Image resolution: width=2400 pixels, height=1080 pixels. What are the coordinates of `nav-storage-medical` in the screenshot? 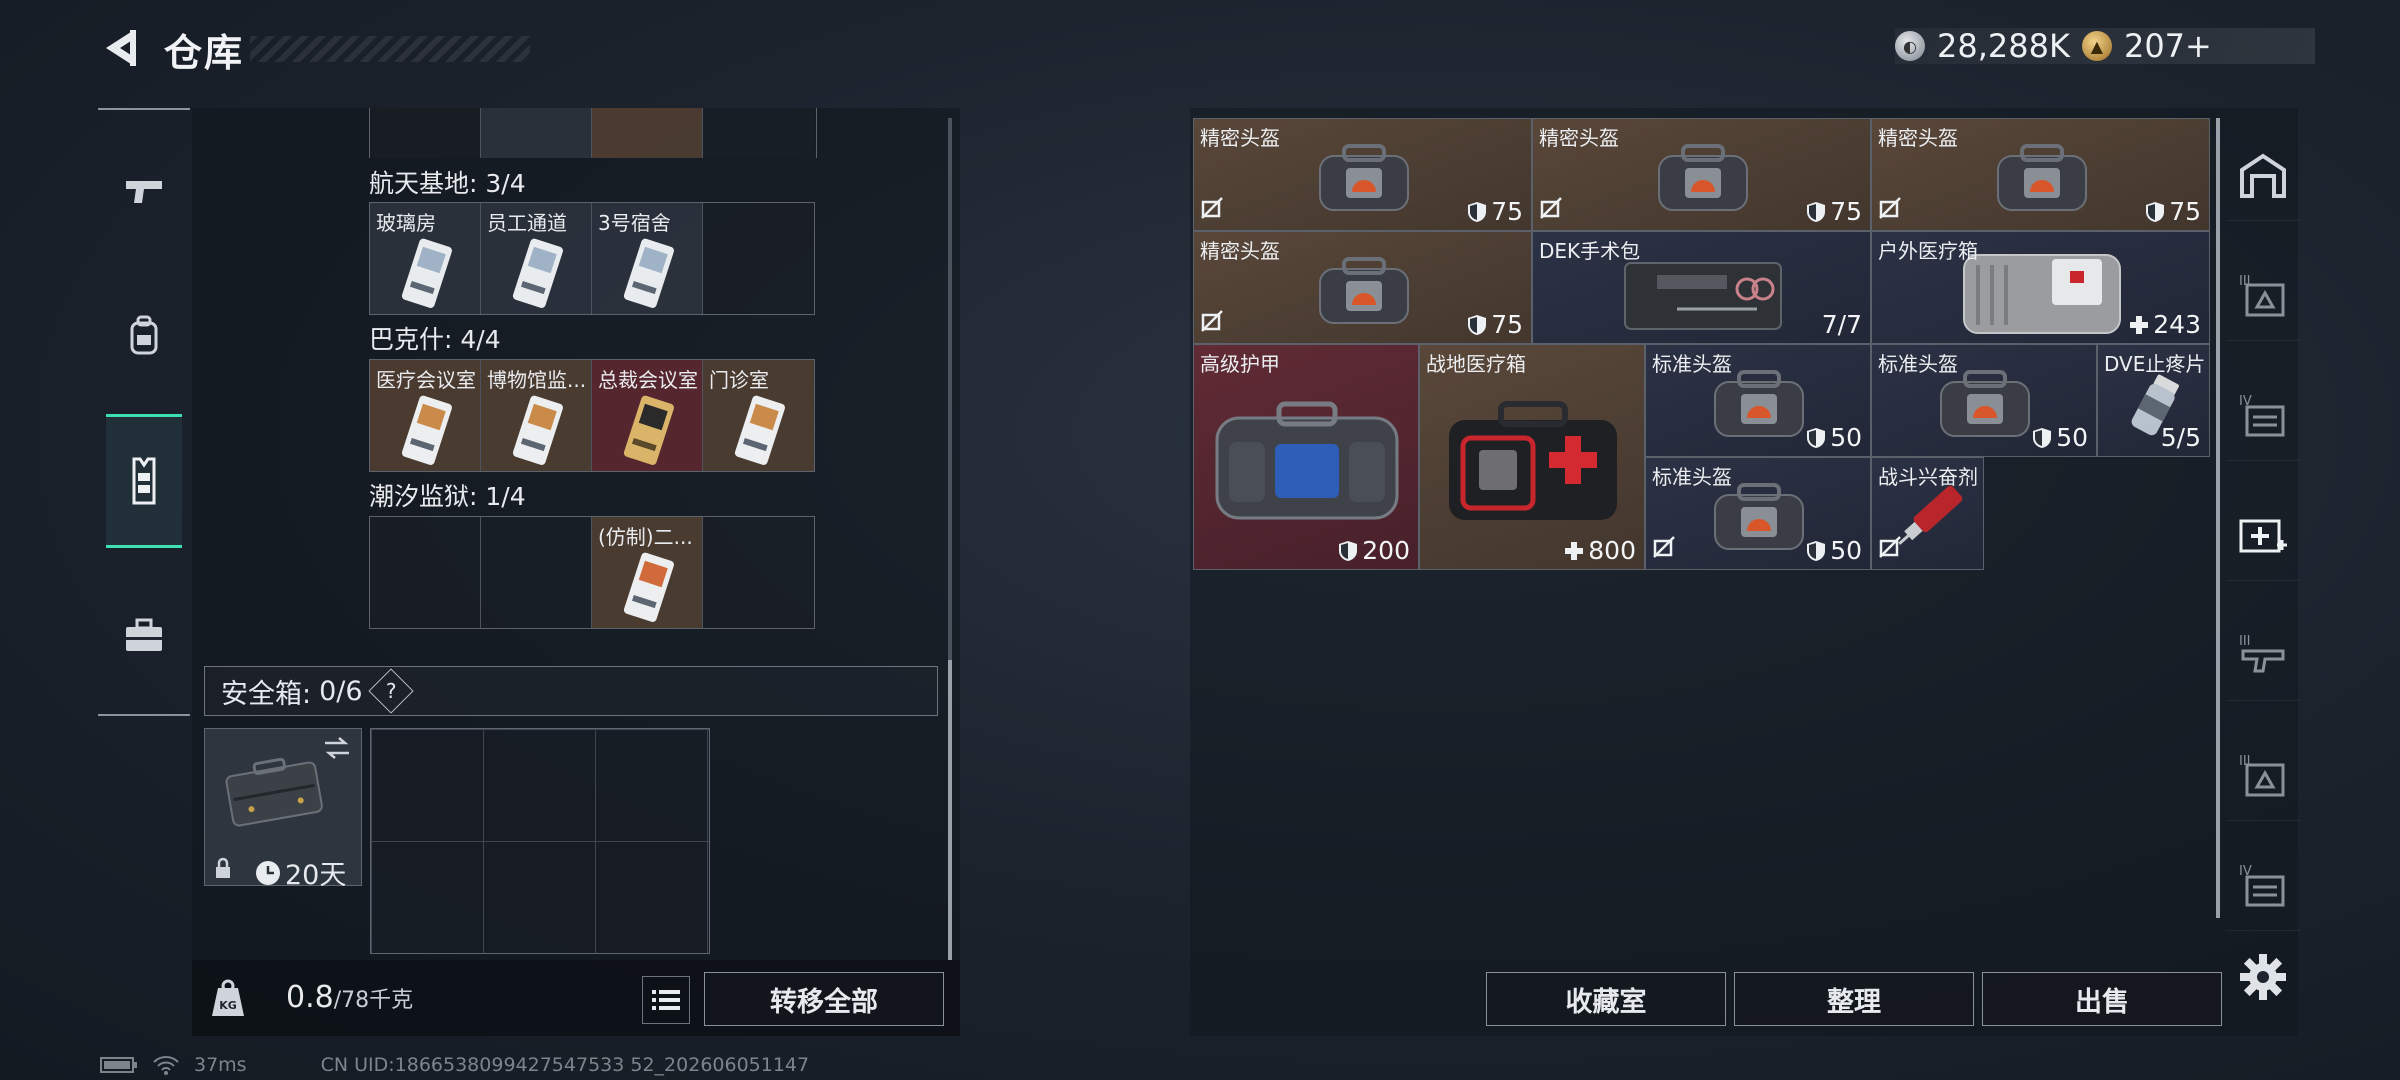 It's located at (2263, 535).